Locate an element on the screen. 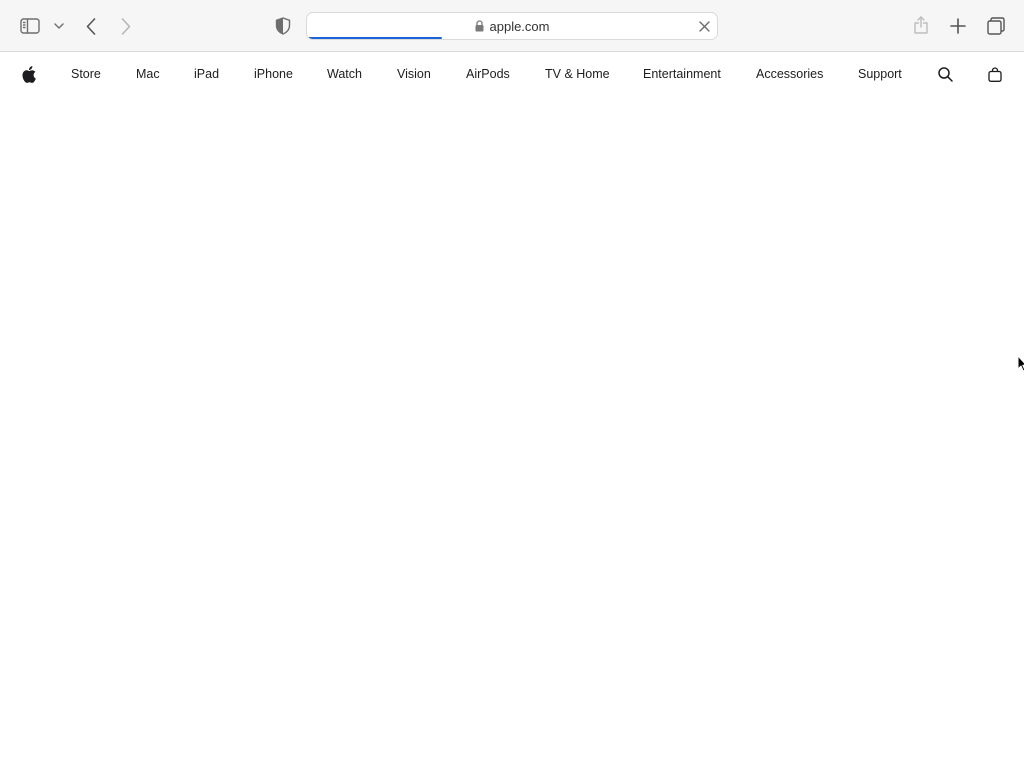 This screenshot has height=768, width=1024. nav-item-airpods: AirPods is located at coordinates (488, 74).